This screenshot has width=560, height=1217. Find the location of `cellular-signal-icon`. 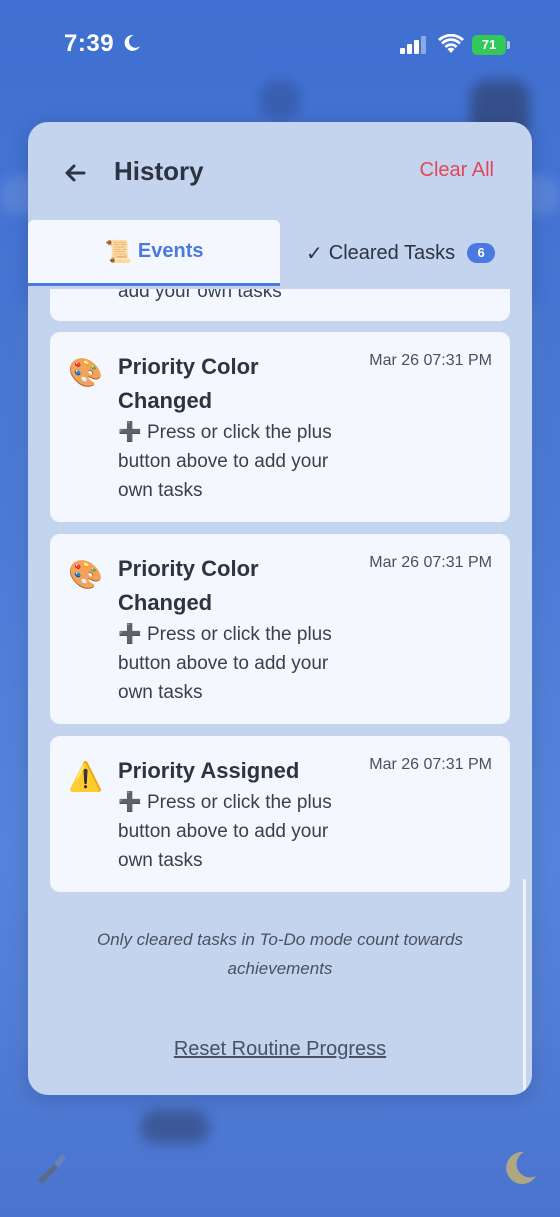

cellular-signal-icon is located at coordinates (413, 45).